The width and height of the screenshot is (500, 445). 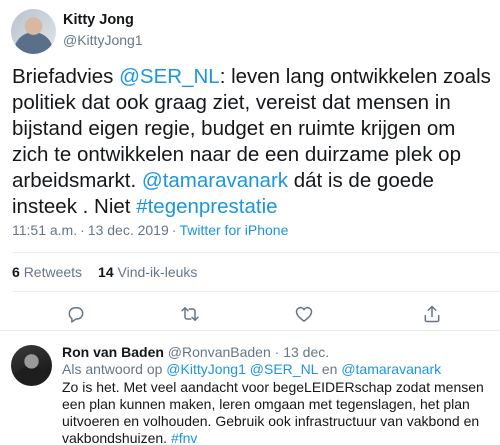 What do you see at coordinates (53, 272) in the screenshot?
I see `retweets-label: Retweets` at bounding box center [53, 272].